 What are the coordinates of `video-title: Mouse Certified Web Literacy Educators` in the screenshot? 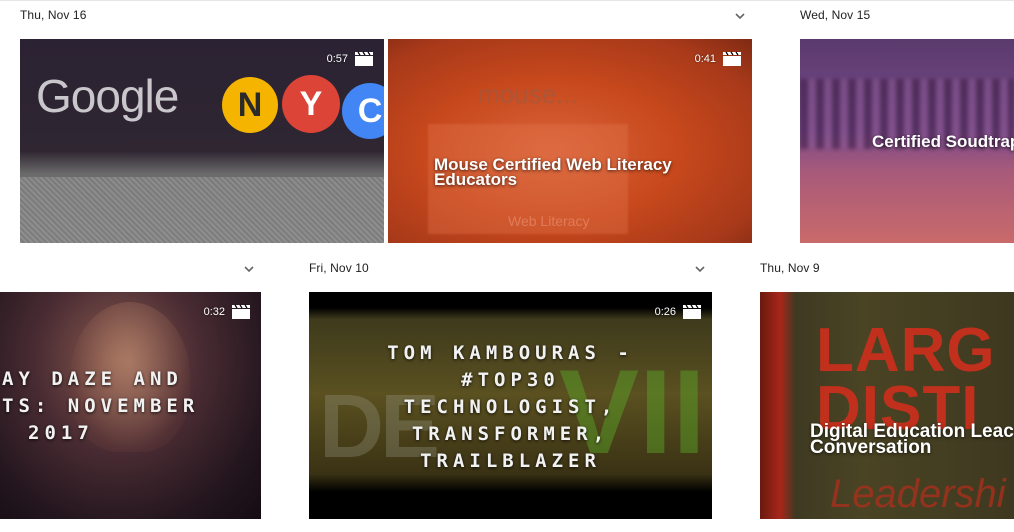 It's located at (553, 172).